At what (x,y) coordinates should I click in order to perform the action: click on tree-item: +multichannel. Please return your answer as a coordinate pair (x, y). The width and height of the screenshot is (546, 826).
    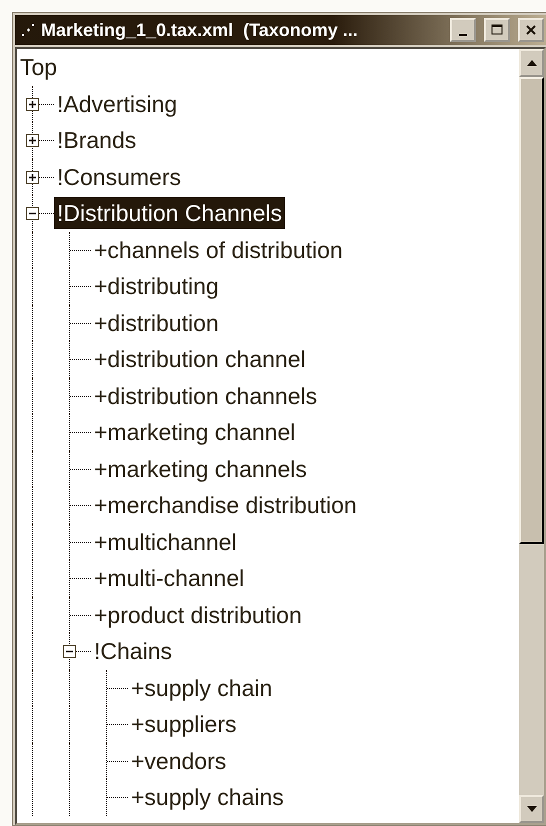
    Looking at the image, I should click on (165, 542).